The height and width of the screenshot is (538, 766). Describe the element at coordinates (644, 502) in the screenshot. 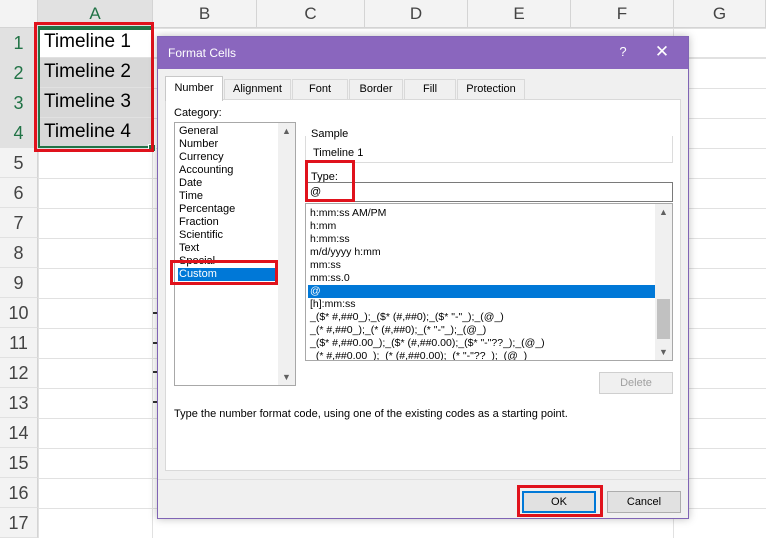

I see `cancel-button: Cancel` at that location.